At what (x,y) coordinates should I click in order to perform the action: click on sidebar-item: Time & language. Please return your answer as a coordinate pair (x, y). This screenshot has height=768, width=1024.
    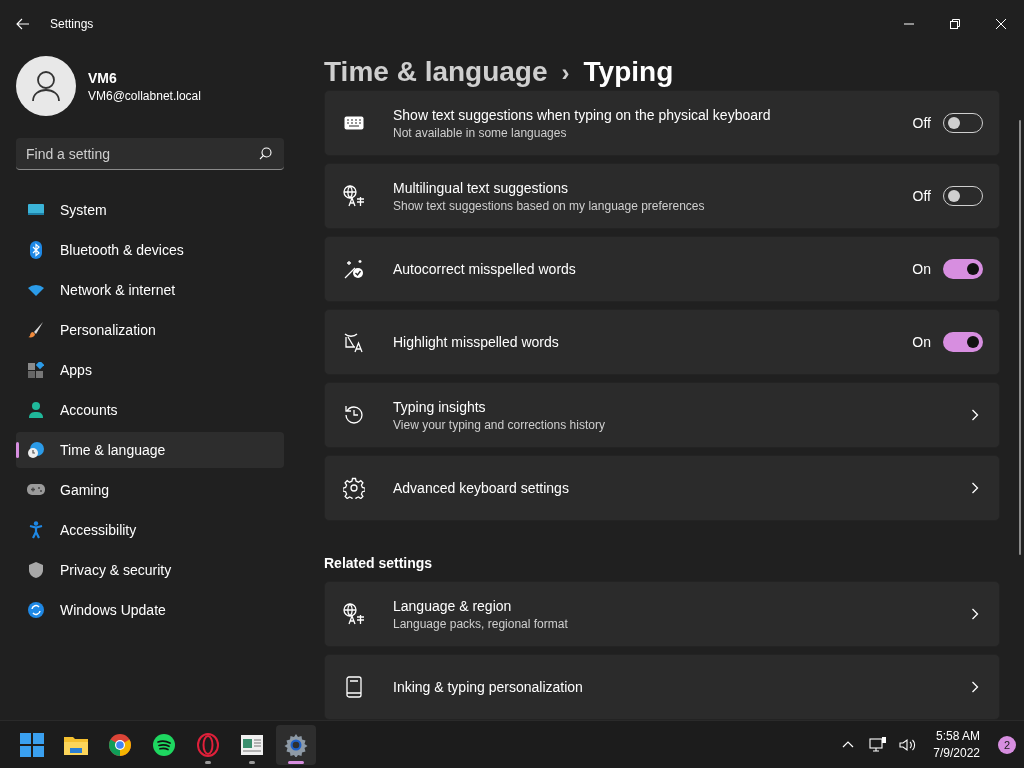
    Looking at the image, I should click on (150, 450).